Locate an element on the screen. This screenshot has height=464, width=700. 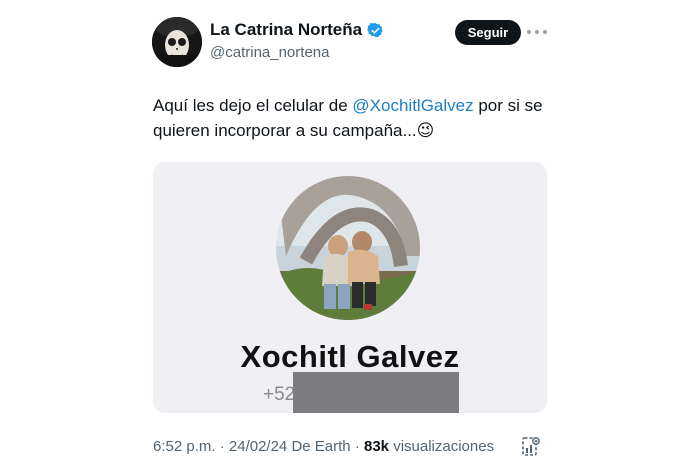
follow-button: Seguir is located at coordinates (488, 32).